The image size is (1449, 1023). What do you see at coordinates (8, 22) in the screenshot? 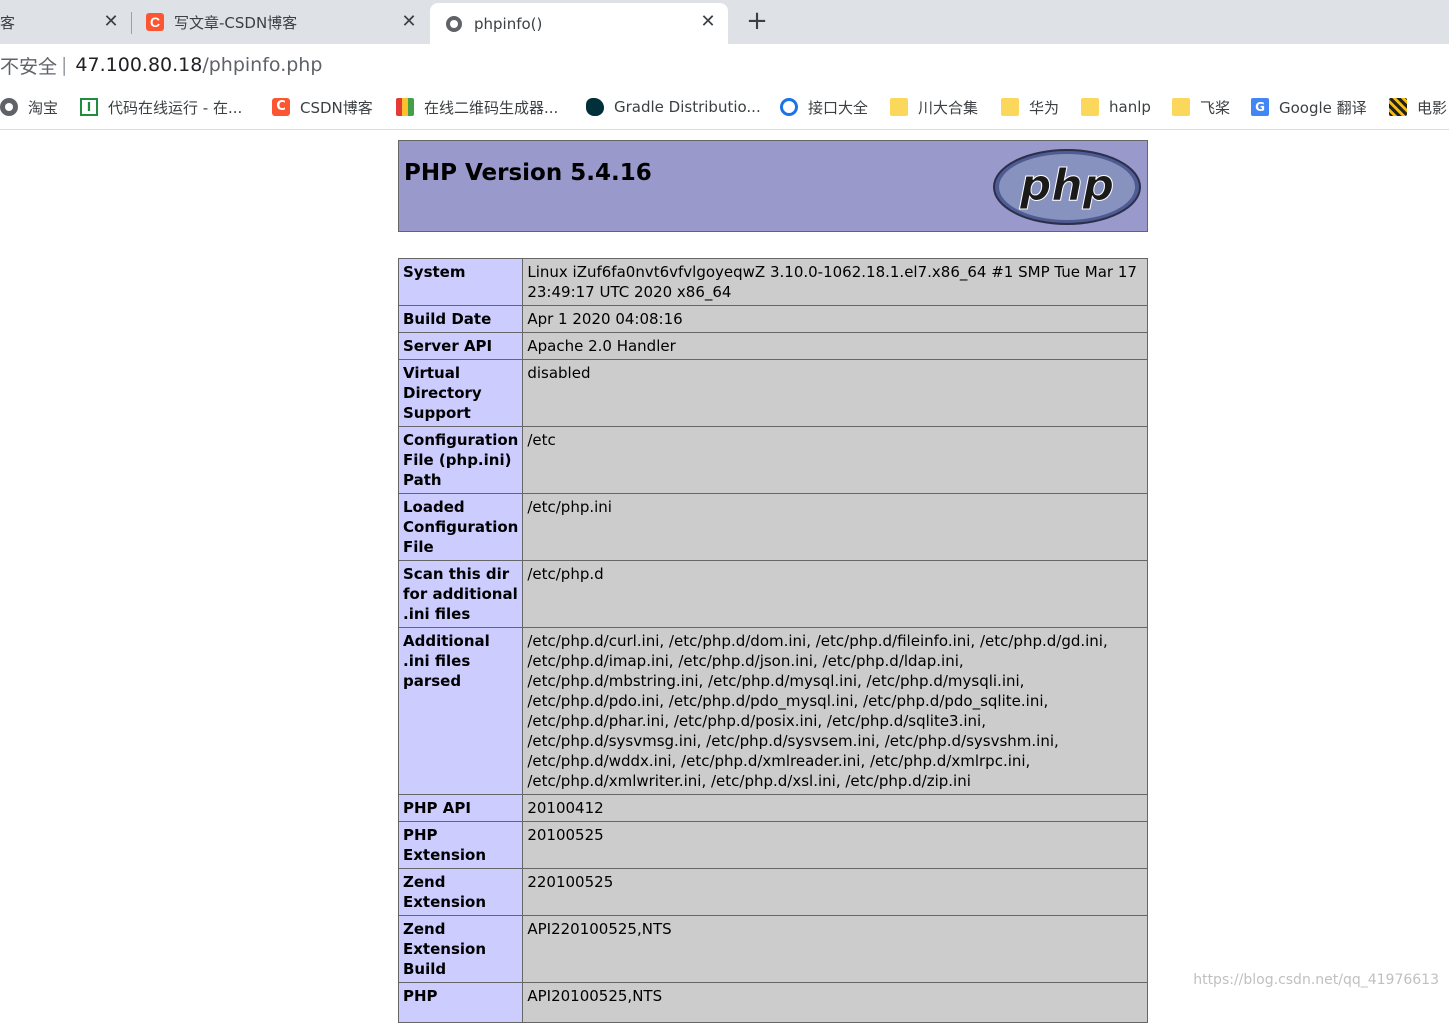
I see `tab-title: 客` at bounding box center [8, 22].